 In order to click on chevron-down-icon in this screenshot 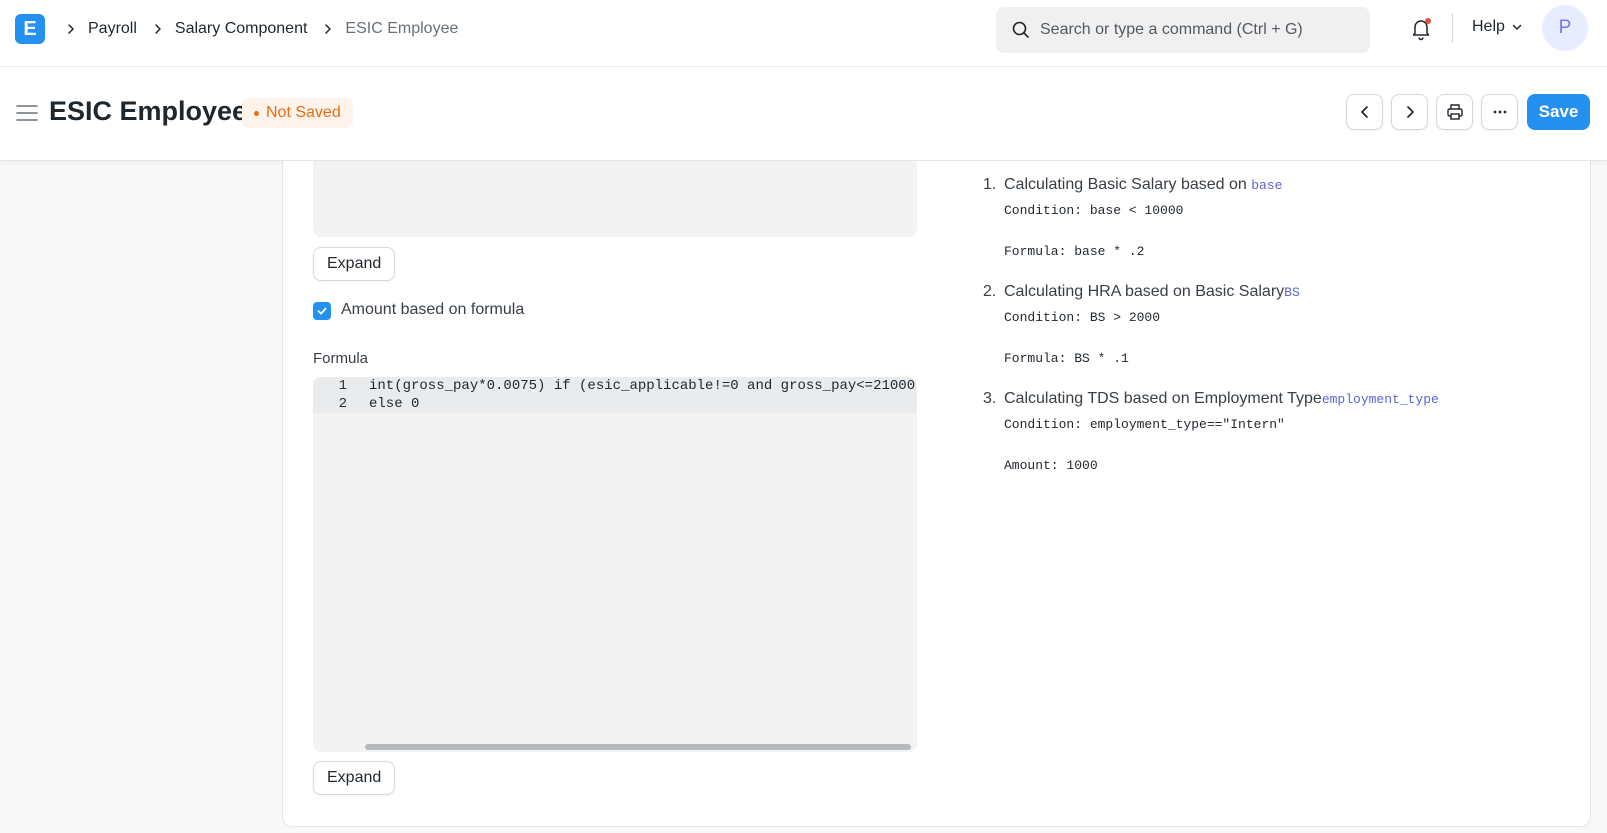, I will do `click(1517, 27)`.